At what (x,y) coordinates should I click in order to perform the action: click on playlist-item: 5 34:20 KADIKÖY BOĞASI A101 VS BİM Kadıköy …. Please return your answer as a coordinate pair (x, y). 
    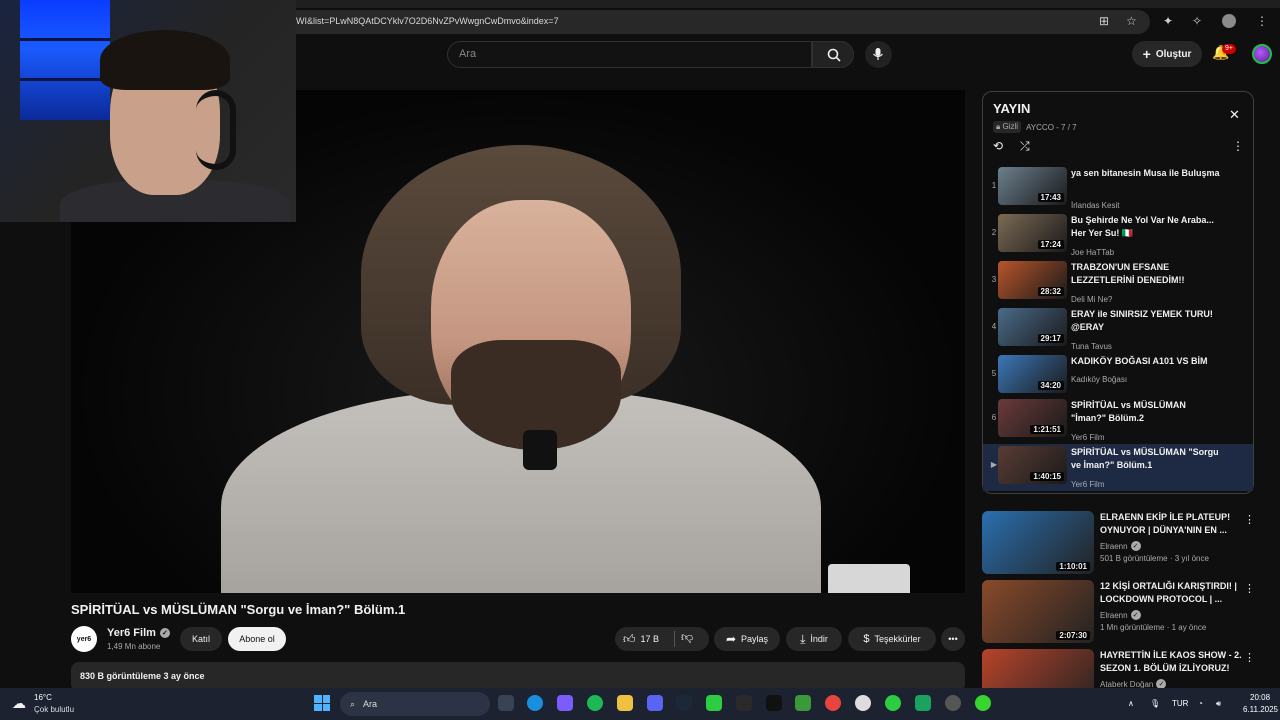
    Looking at the image, I should click on (1118, 376).